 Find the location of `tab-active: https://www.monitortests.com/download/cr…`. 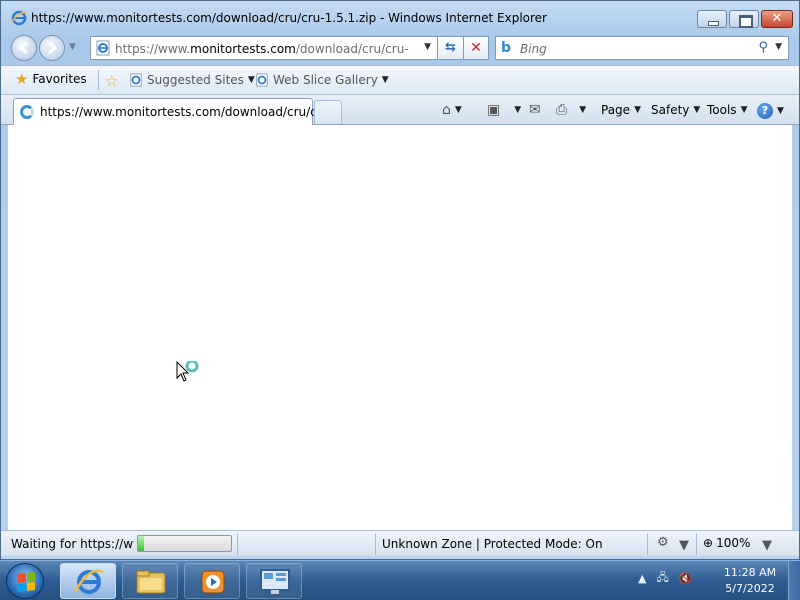

tab-active: https://www.monitortests.com/download/cr… is located at coordinates (172, 111).